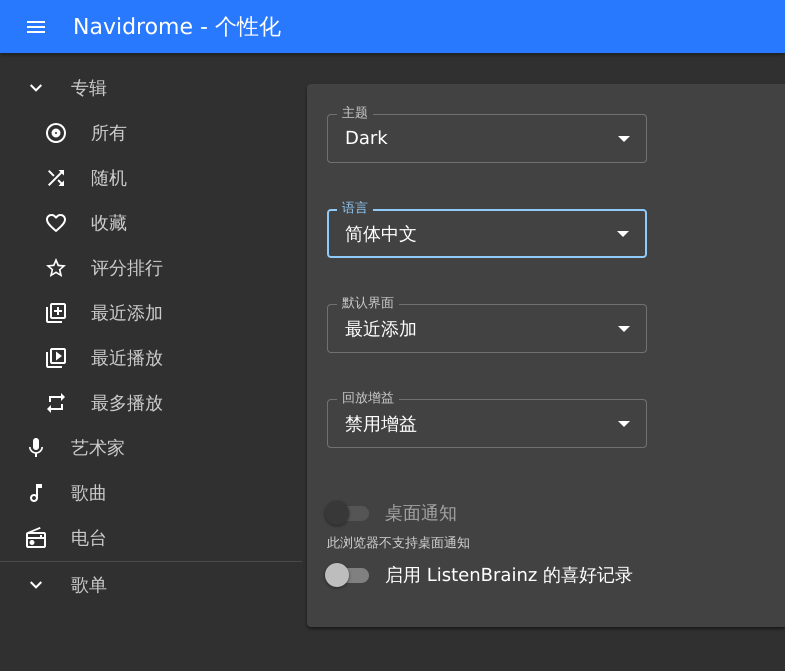  Describe the element at coordinates (509, 575) in the screenshot. I see `toggle-label: 启用 ListenBrainz 的喜好记录` at that location.